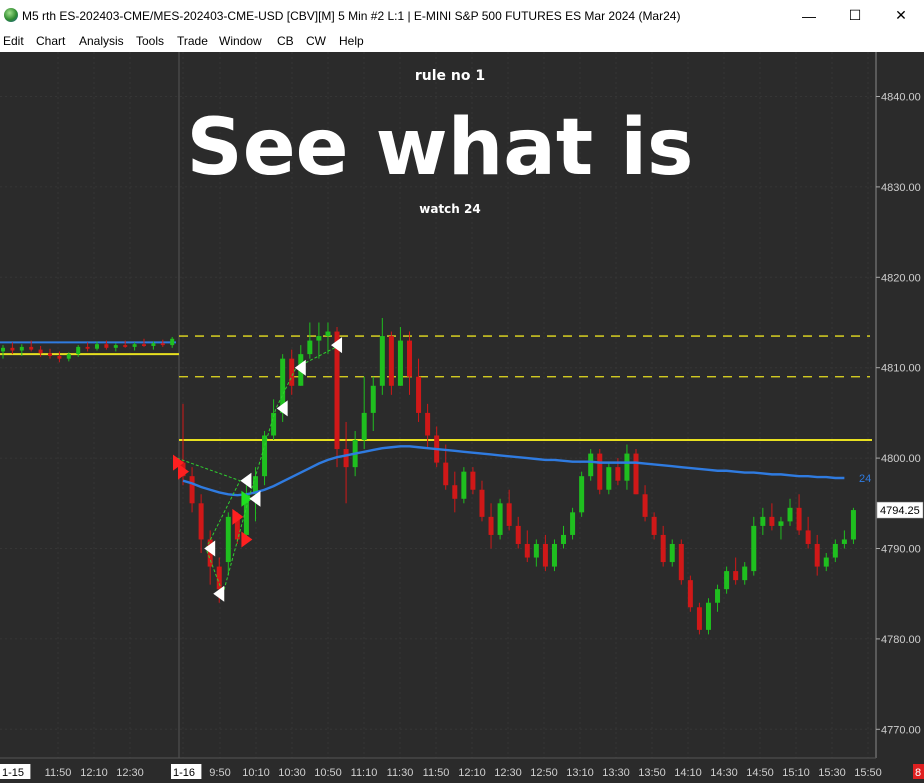  Describe the element at coordinates (150, 41) in the screenshot. I see `menu-tools: Tools` at that location.